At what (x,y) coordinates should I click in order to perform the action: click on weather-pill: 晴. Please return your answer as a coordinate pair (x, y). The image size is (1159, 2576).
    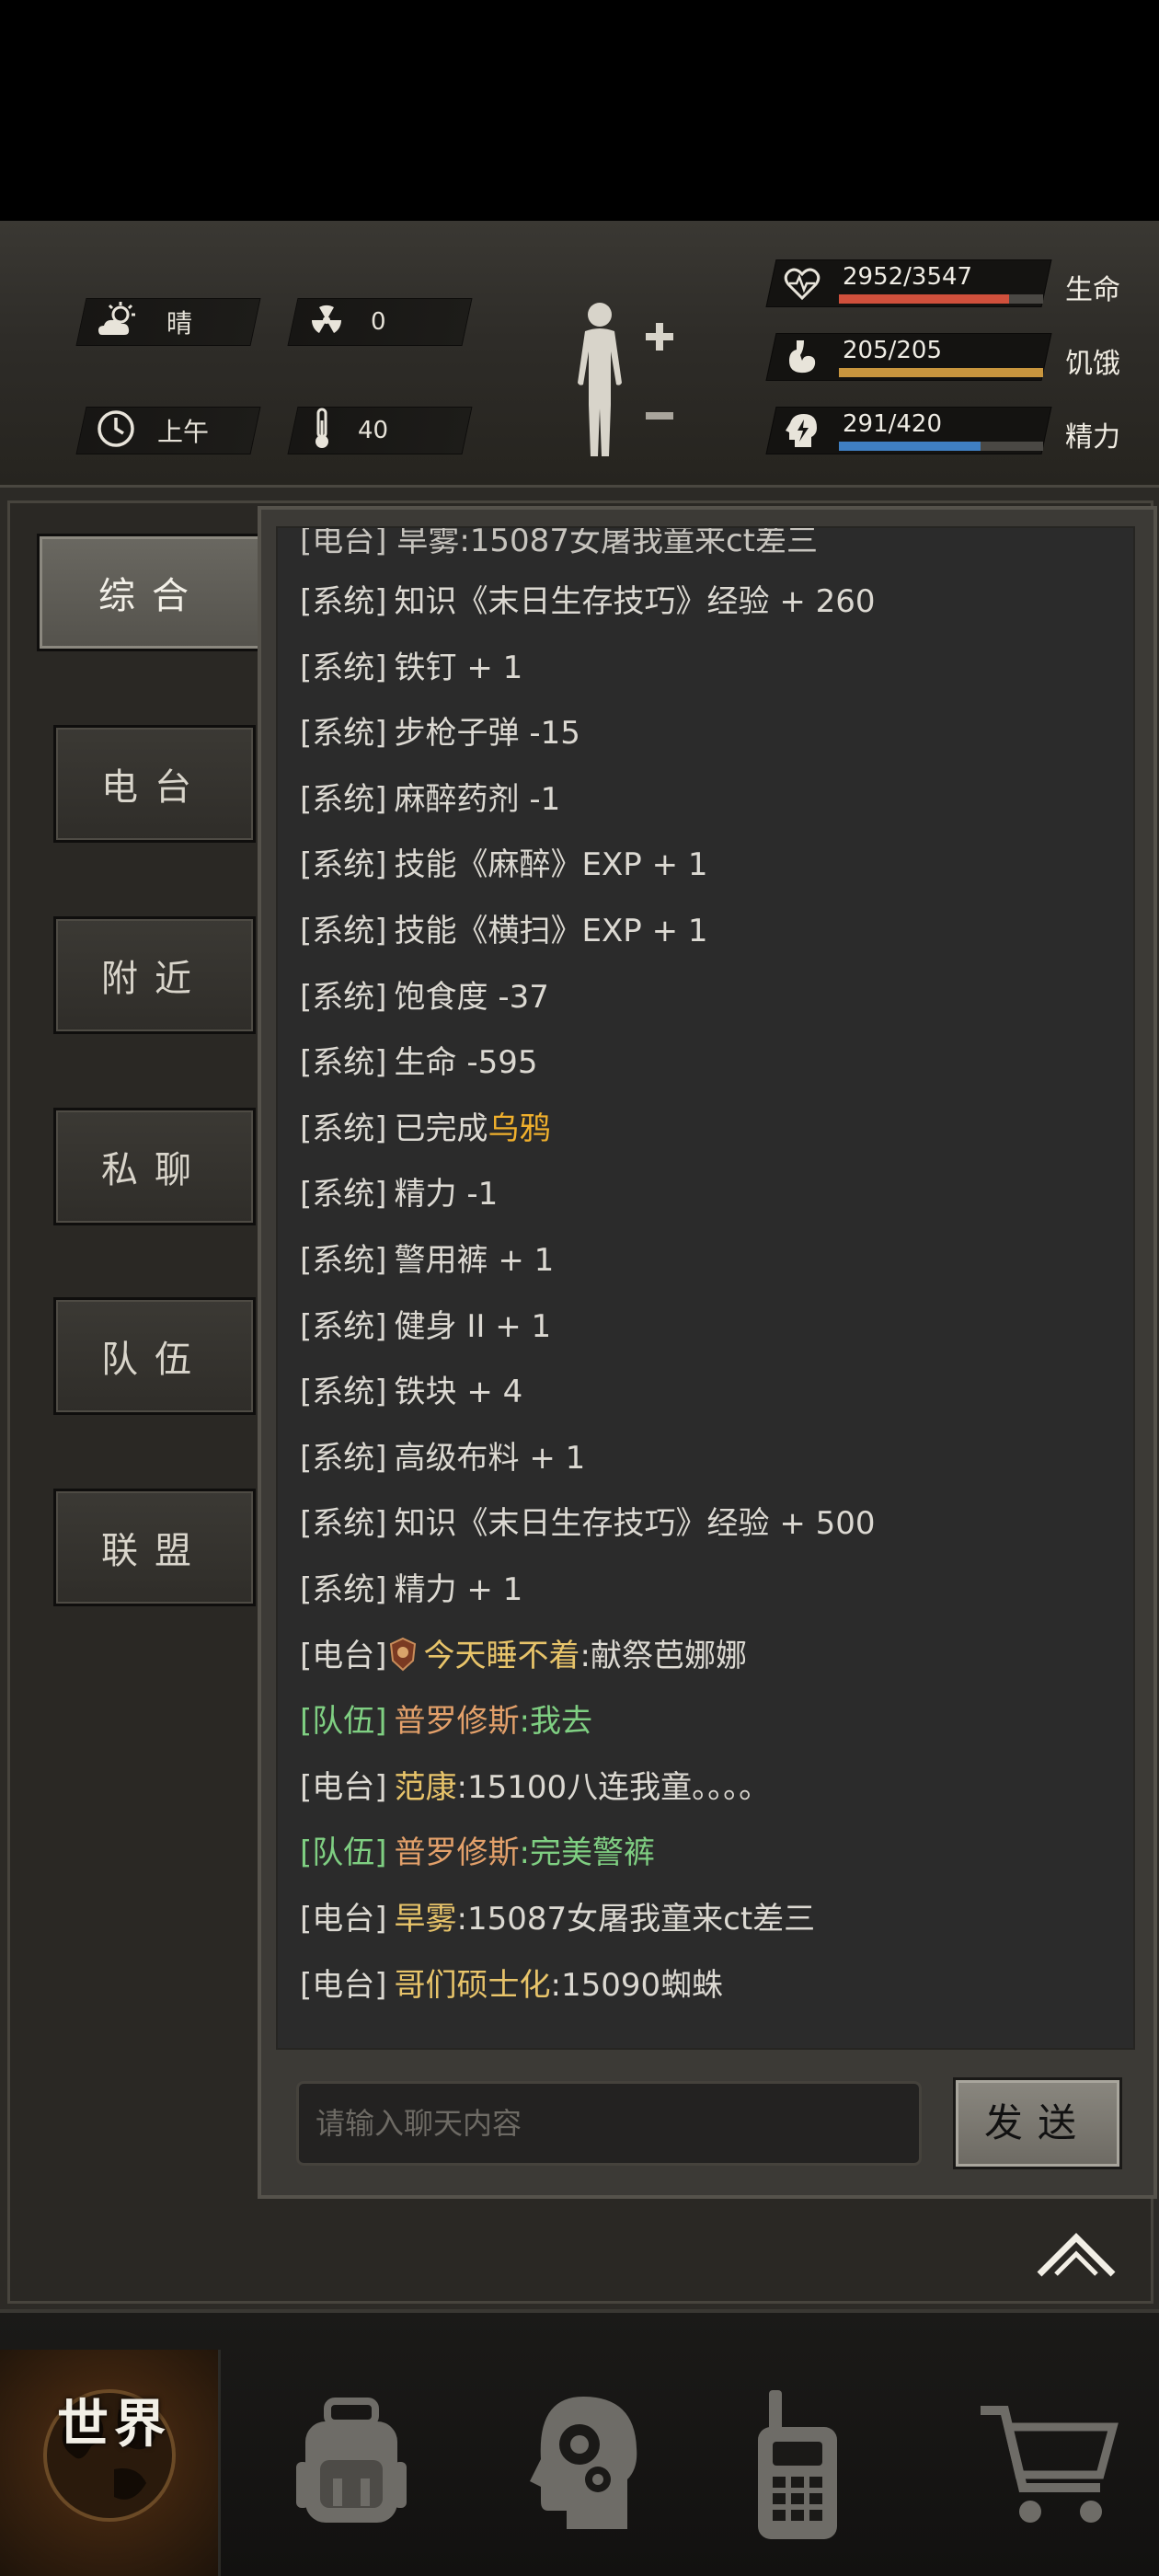
    Looking at the image, I should click on (168, 322).